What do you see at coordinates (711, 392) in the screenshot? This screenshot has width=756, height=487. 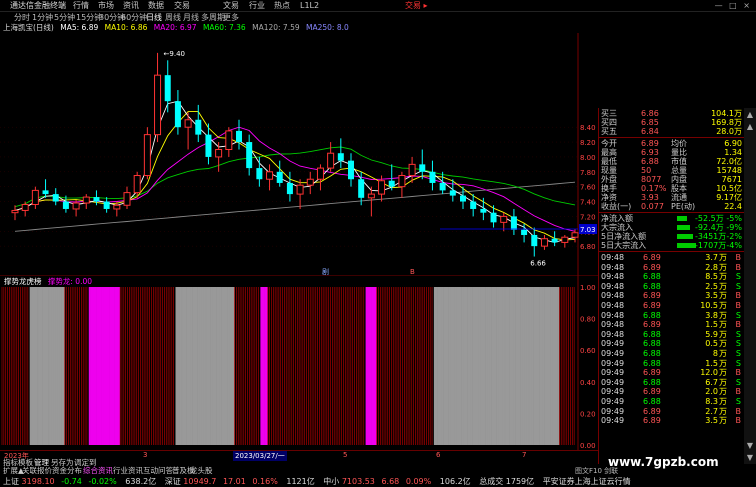 I see `tick-volume: 2.0` at bounding box center [711, 392].